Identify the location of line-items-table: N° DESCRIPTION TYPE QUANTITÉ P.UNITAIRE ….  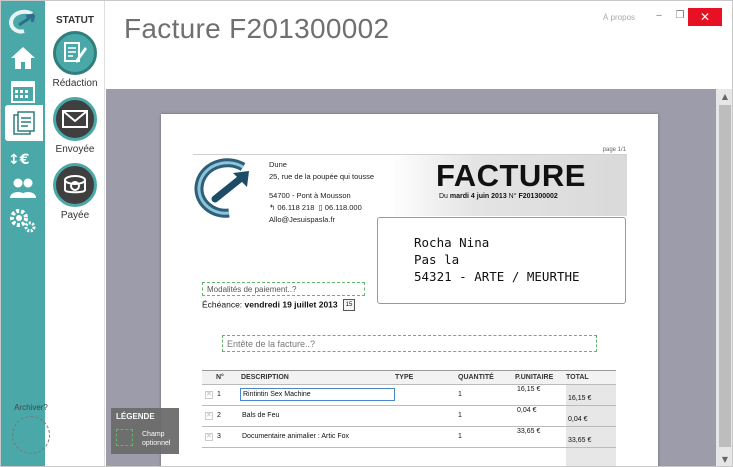
(409, 418).